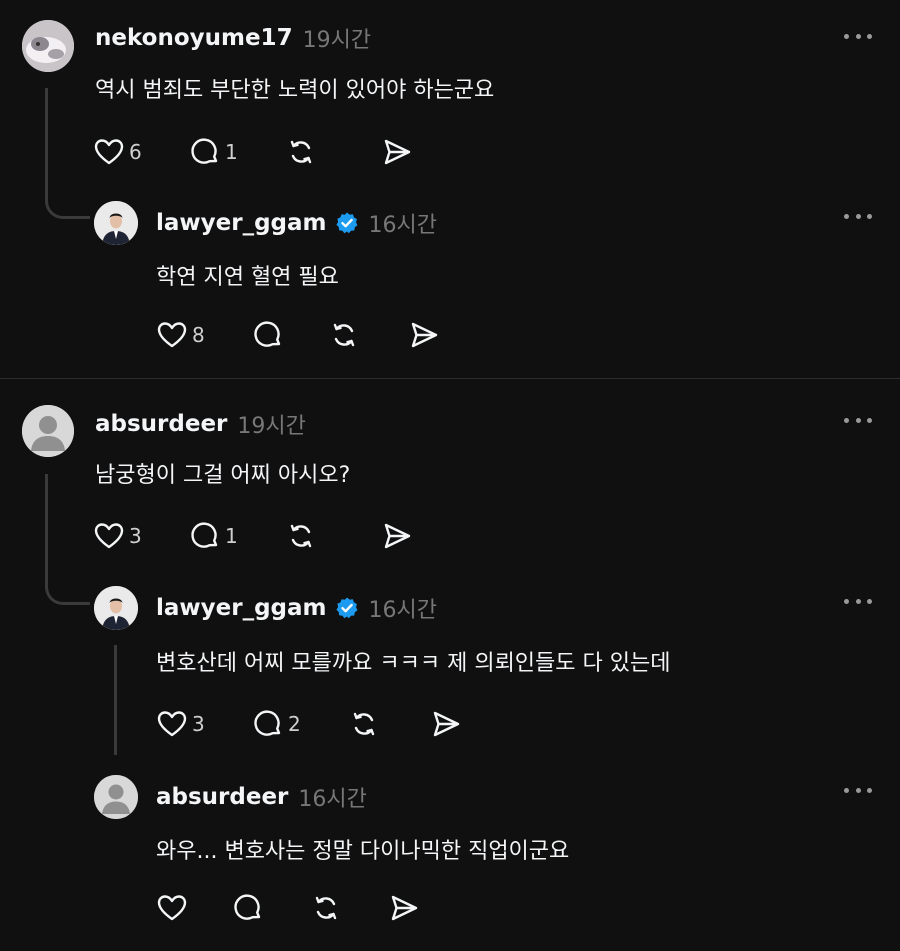 Image resolution: width=900 pixels, height=951 pixels. Describe the element at coordinates (363, 851) in the screenshot. I see `comment-text: 와우... 변호사는 정말 다이나믹한 직업이군요` at that location.